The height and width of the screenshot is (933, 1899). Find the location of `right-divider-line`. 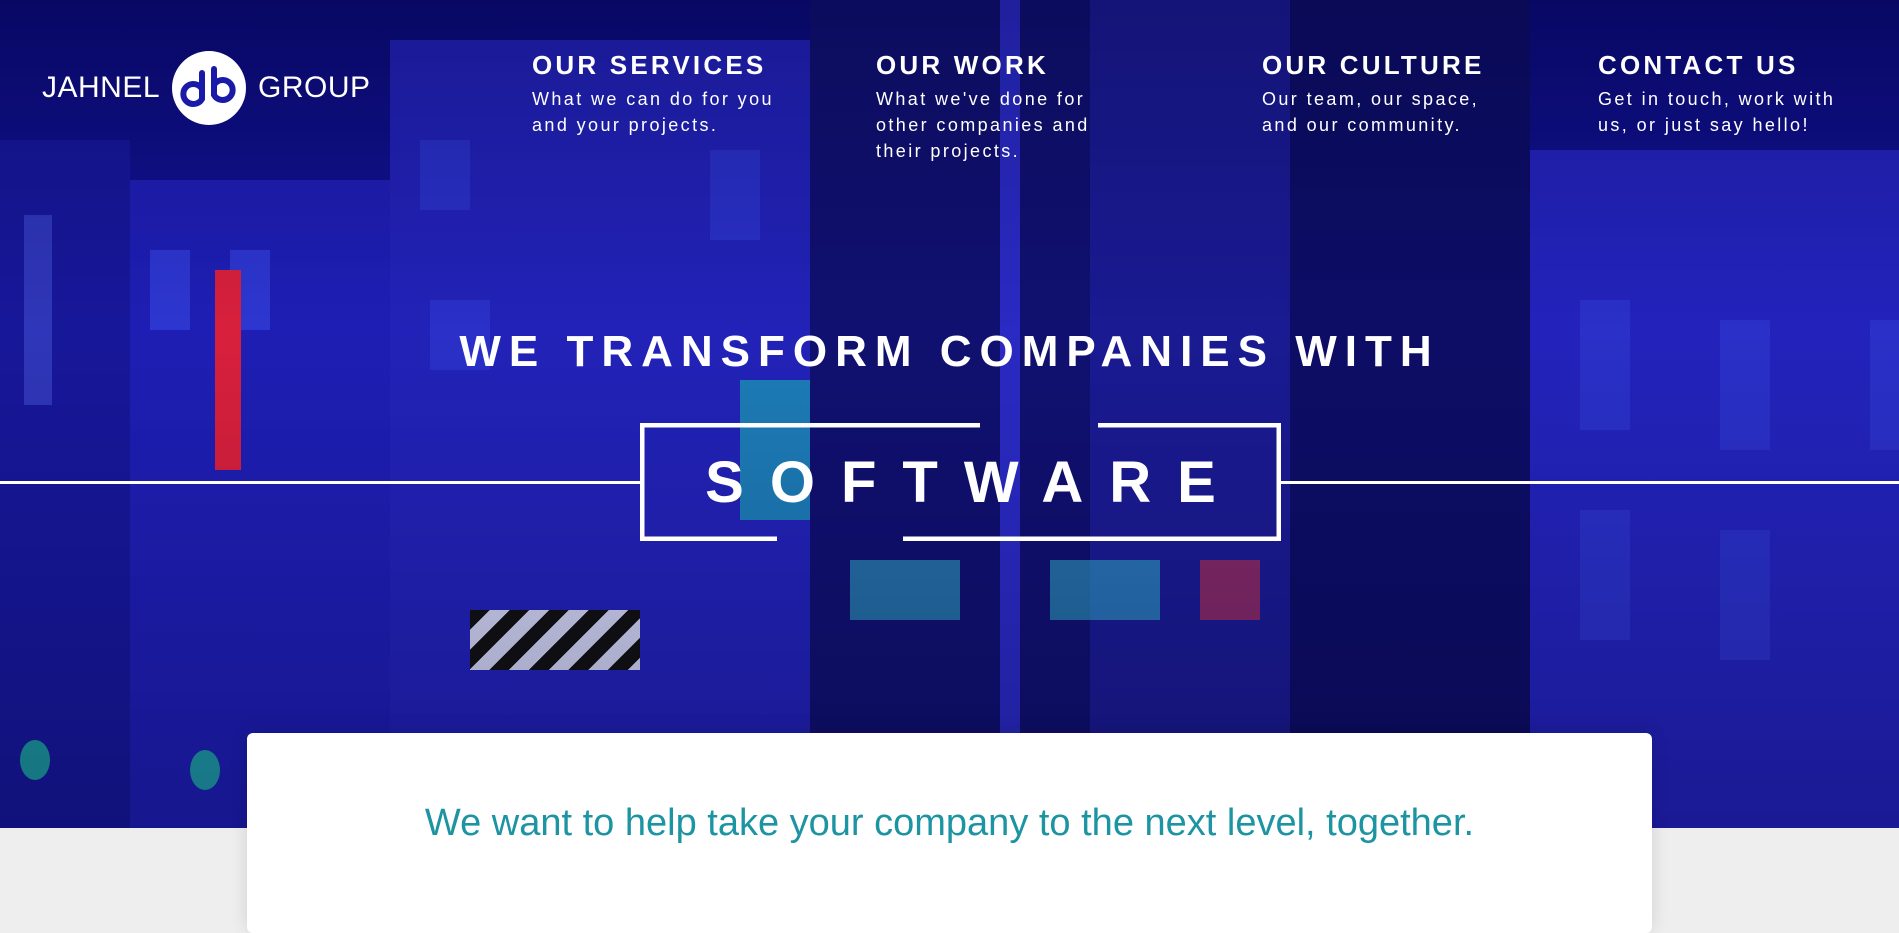

right-divider-line is located at coordinates (1590, 482).